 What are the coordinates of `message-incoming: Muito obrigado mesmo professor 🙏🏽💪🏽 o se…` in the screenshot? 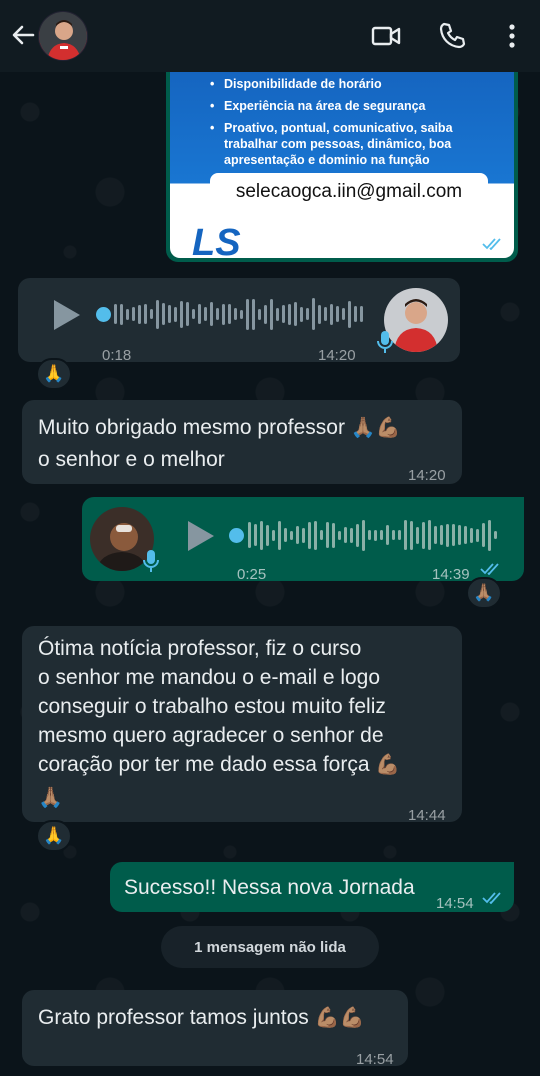 It's located at (242, 442).